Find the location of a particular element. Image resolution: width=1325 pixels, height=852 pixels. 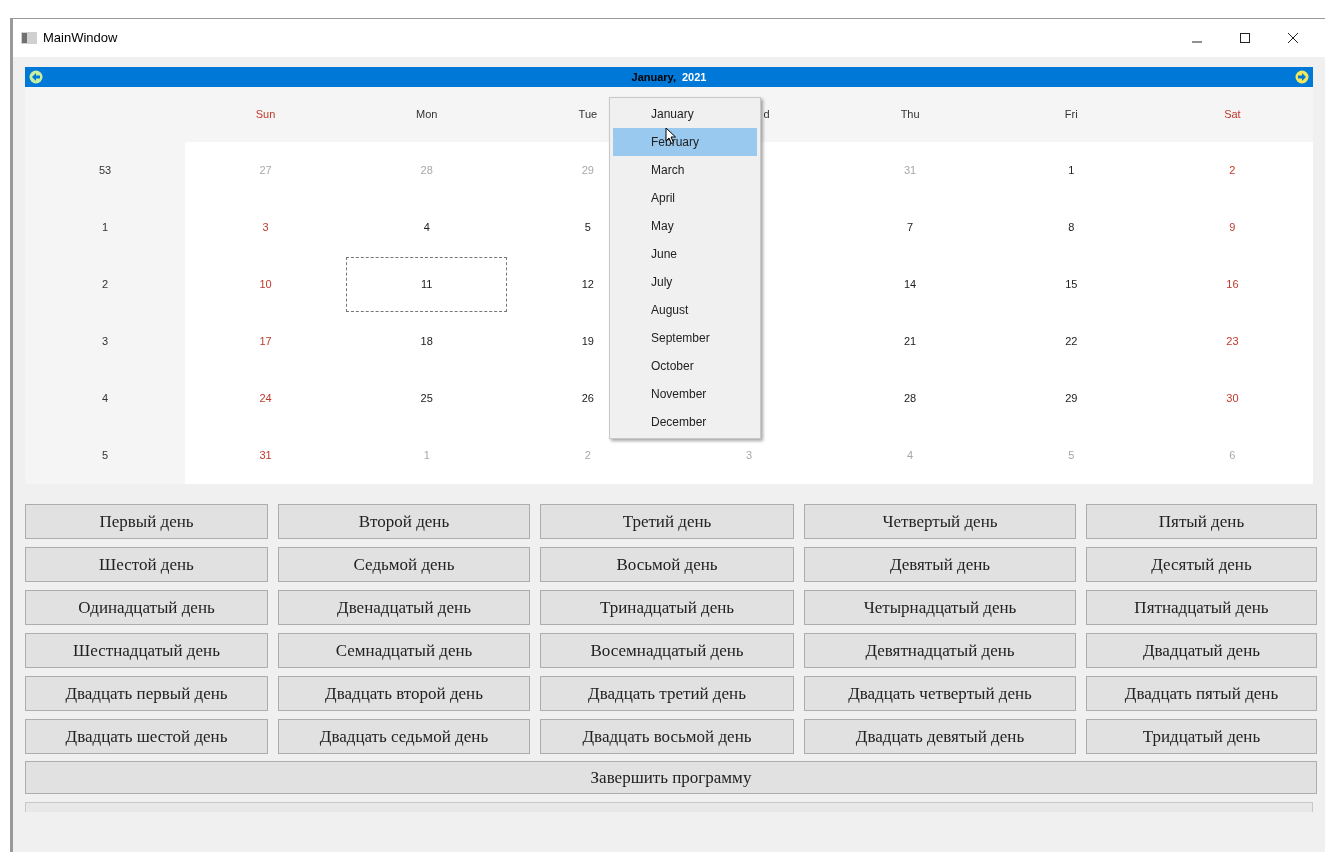

day-button: Восьмой день is located at coordinates (667, 564).